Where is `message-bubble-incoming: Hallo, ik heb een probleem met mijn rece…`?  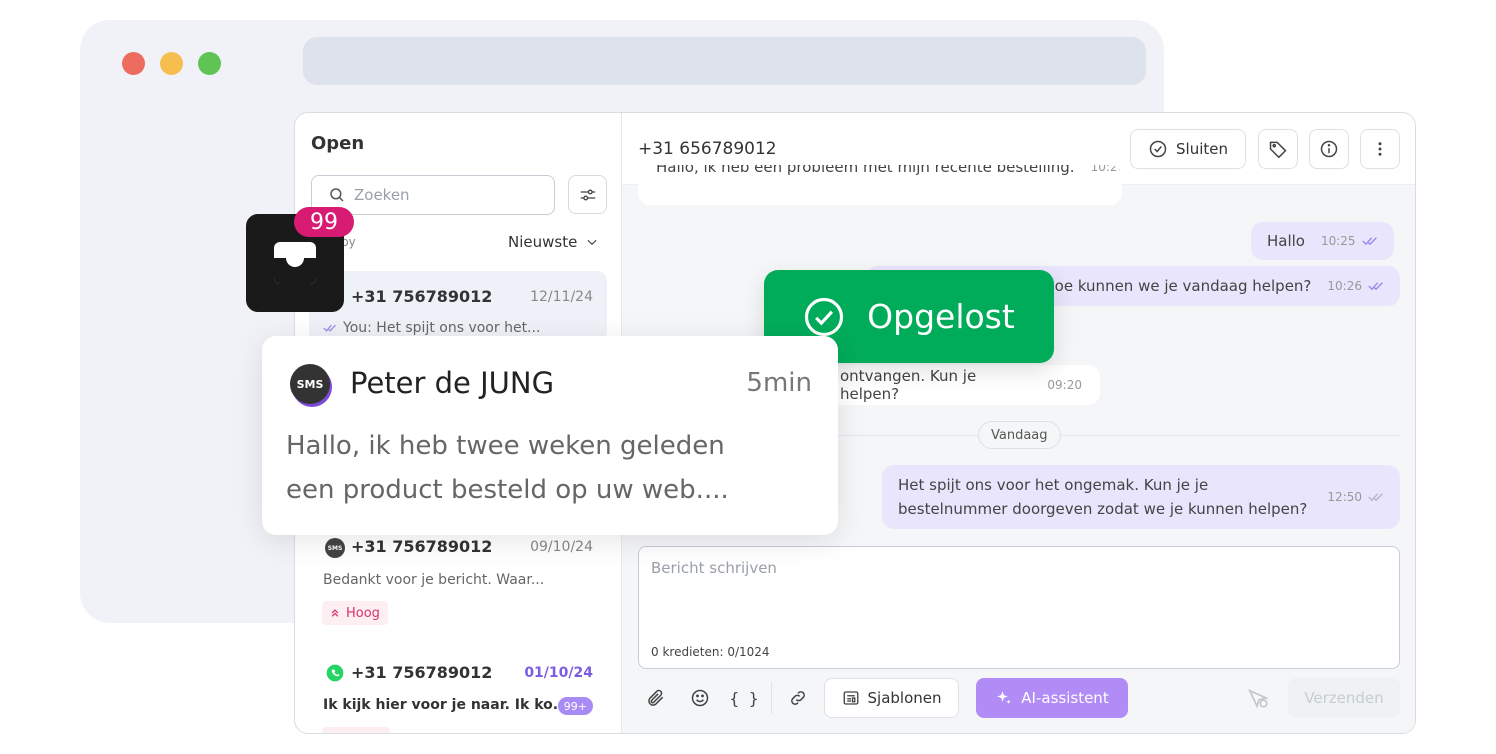
message-bubble-incoming: Hallo, ik heb een probleem met mijn rece… is located at coordinates (880, 185).